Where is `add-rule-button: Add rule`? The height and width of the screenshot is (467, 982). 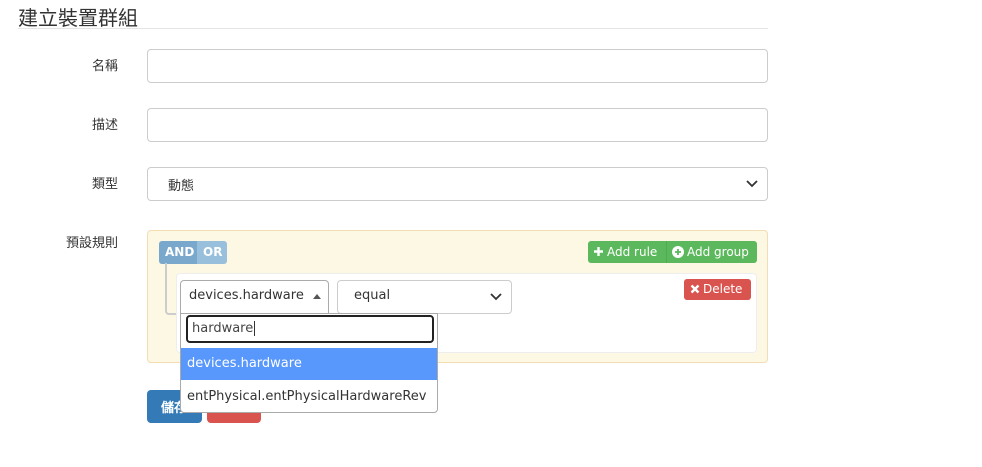
add-rule-button: Add rule is located at coordinates (627, 252).